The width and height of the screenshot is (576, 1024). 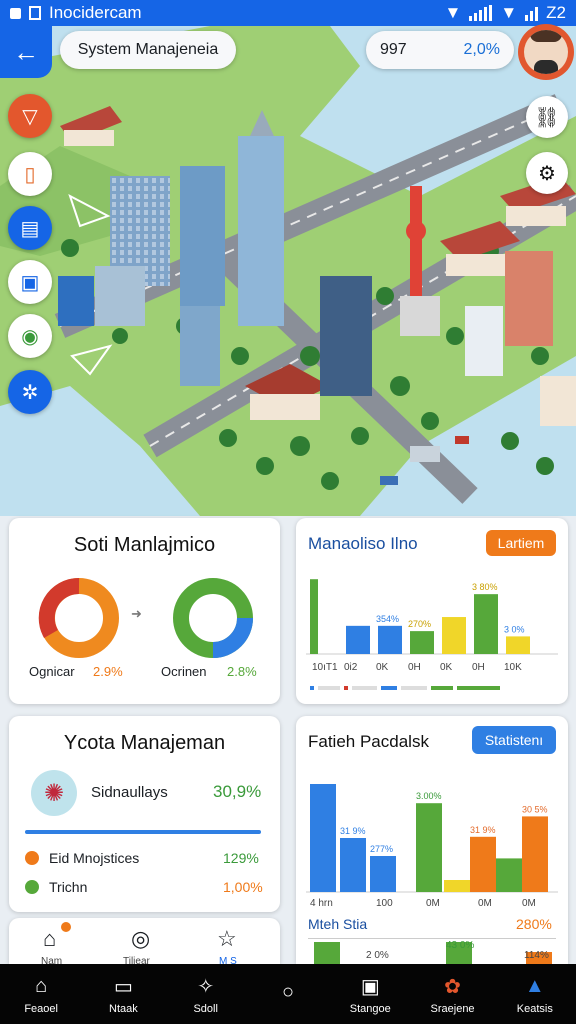 What do you see at coordinates (143, 832) in the screenshot?
I see `progress-bar` at bounding box center [143, 832].